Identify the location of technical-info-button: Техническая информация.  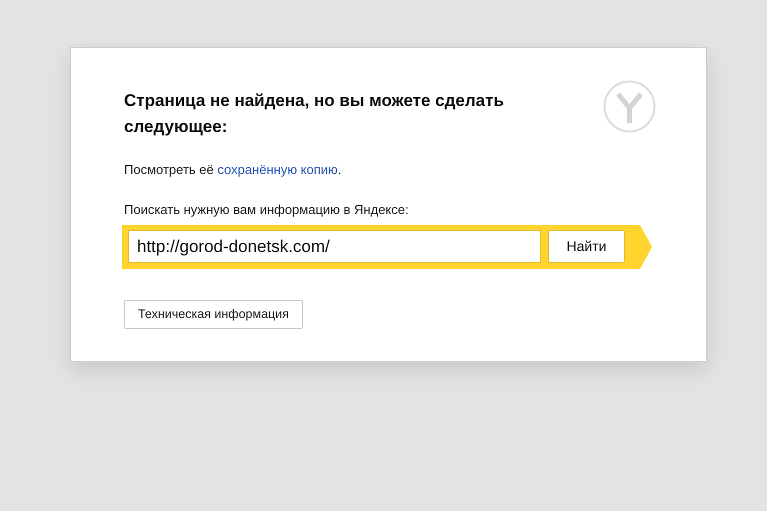
(213, 314).